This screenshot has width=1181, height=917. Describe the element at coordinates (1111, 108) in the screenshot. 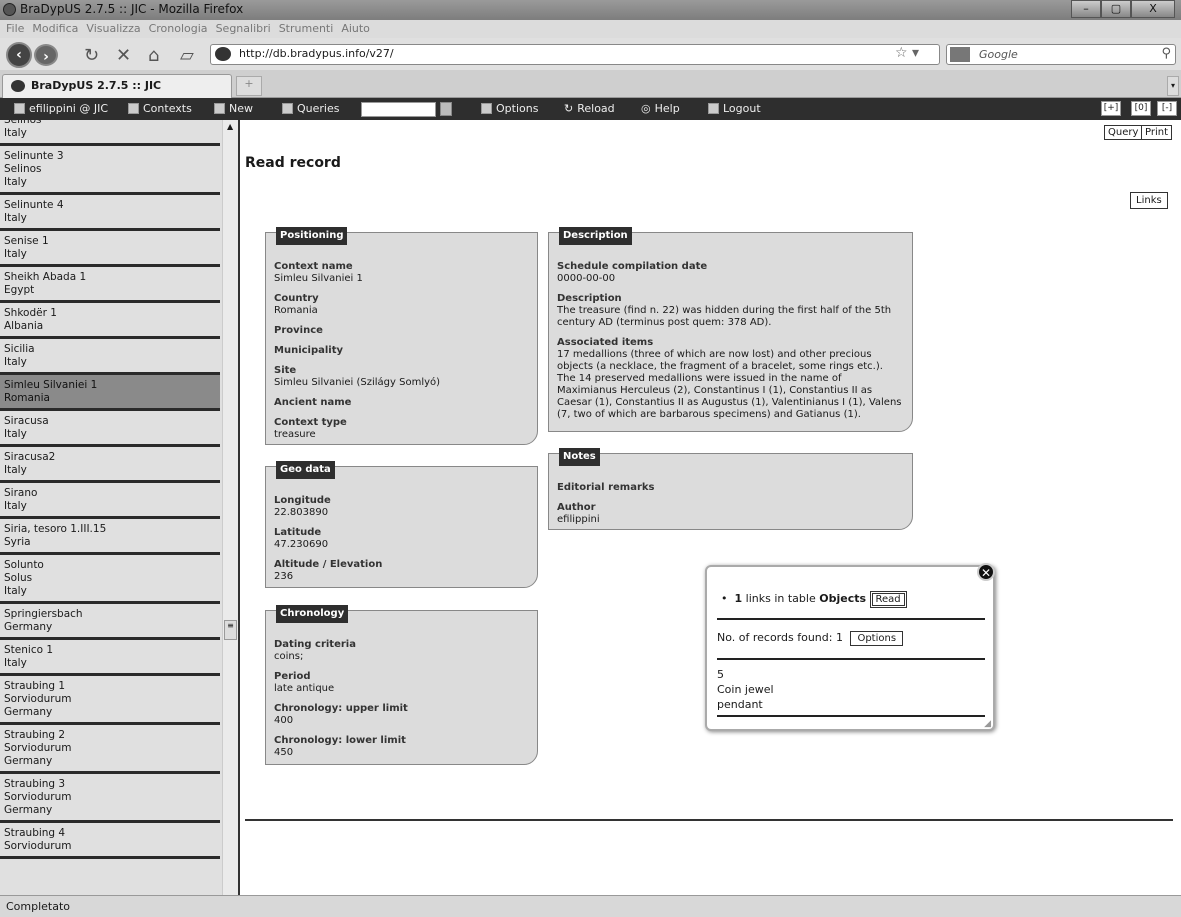

I see `zoom-in-button: [+]` at that location.